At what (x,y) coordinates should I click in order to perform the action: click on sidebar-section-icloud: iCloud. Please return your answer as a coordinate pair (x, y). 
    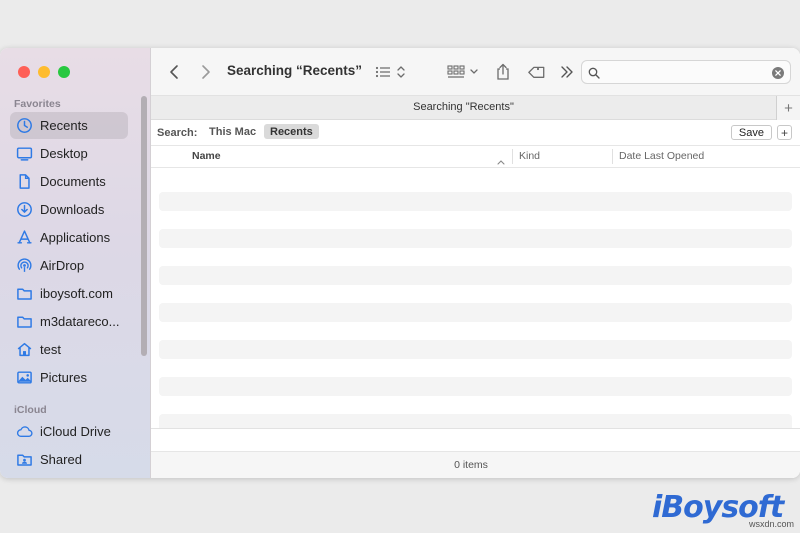
    Looking at the image, I should click on (30, 410).